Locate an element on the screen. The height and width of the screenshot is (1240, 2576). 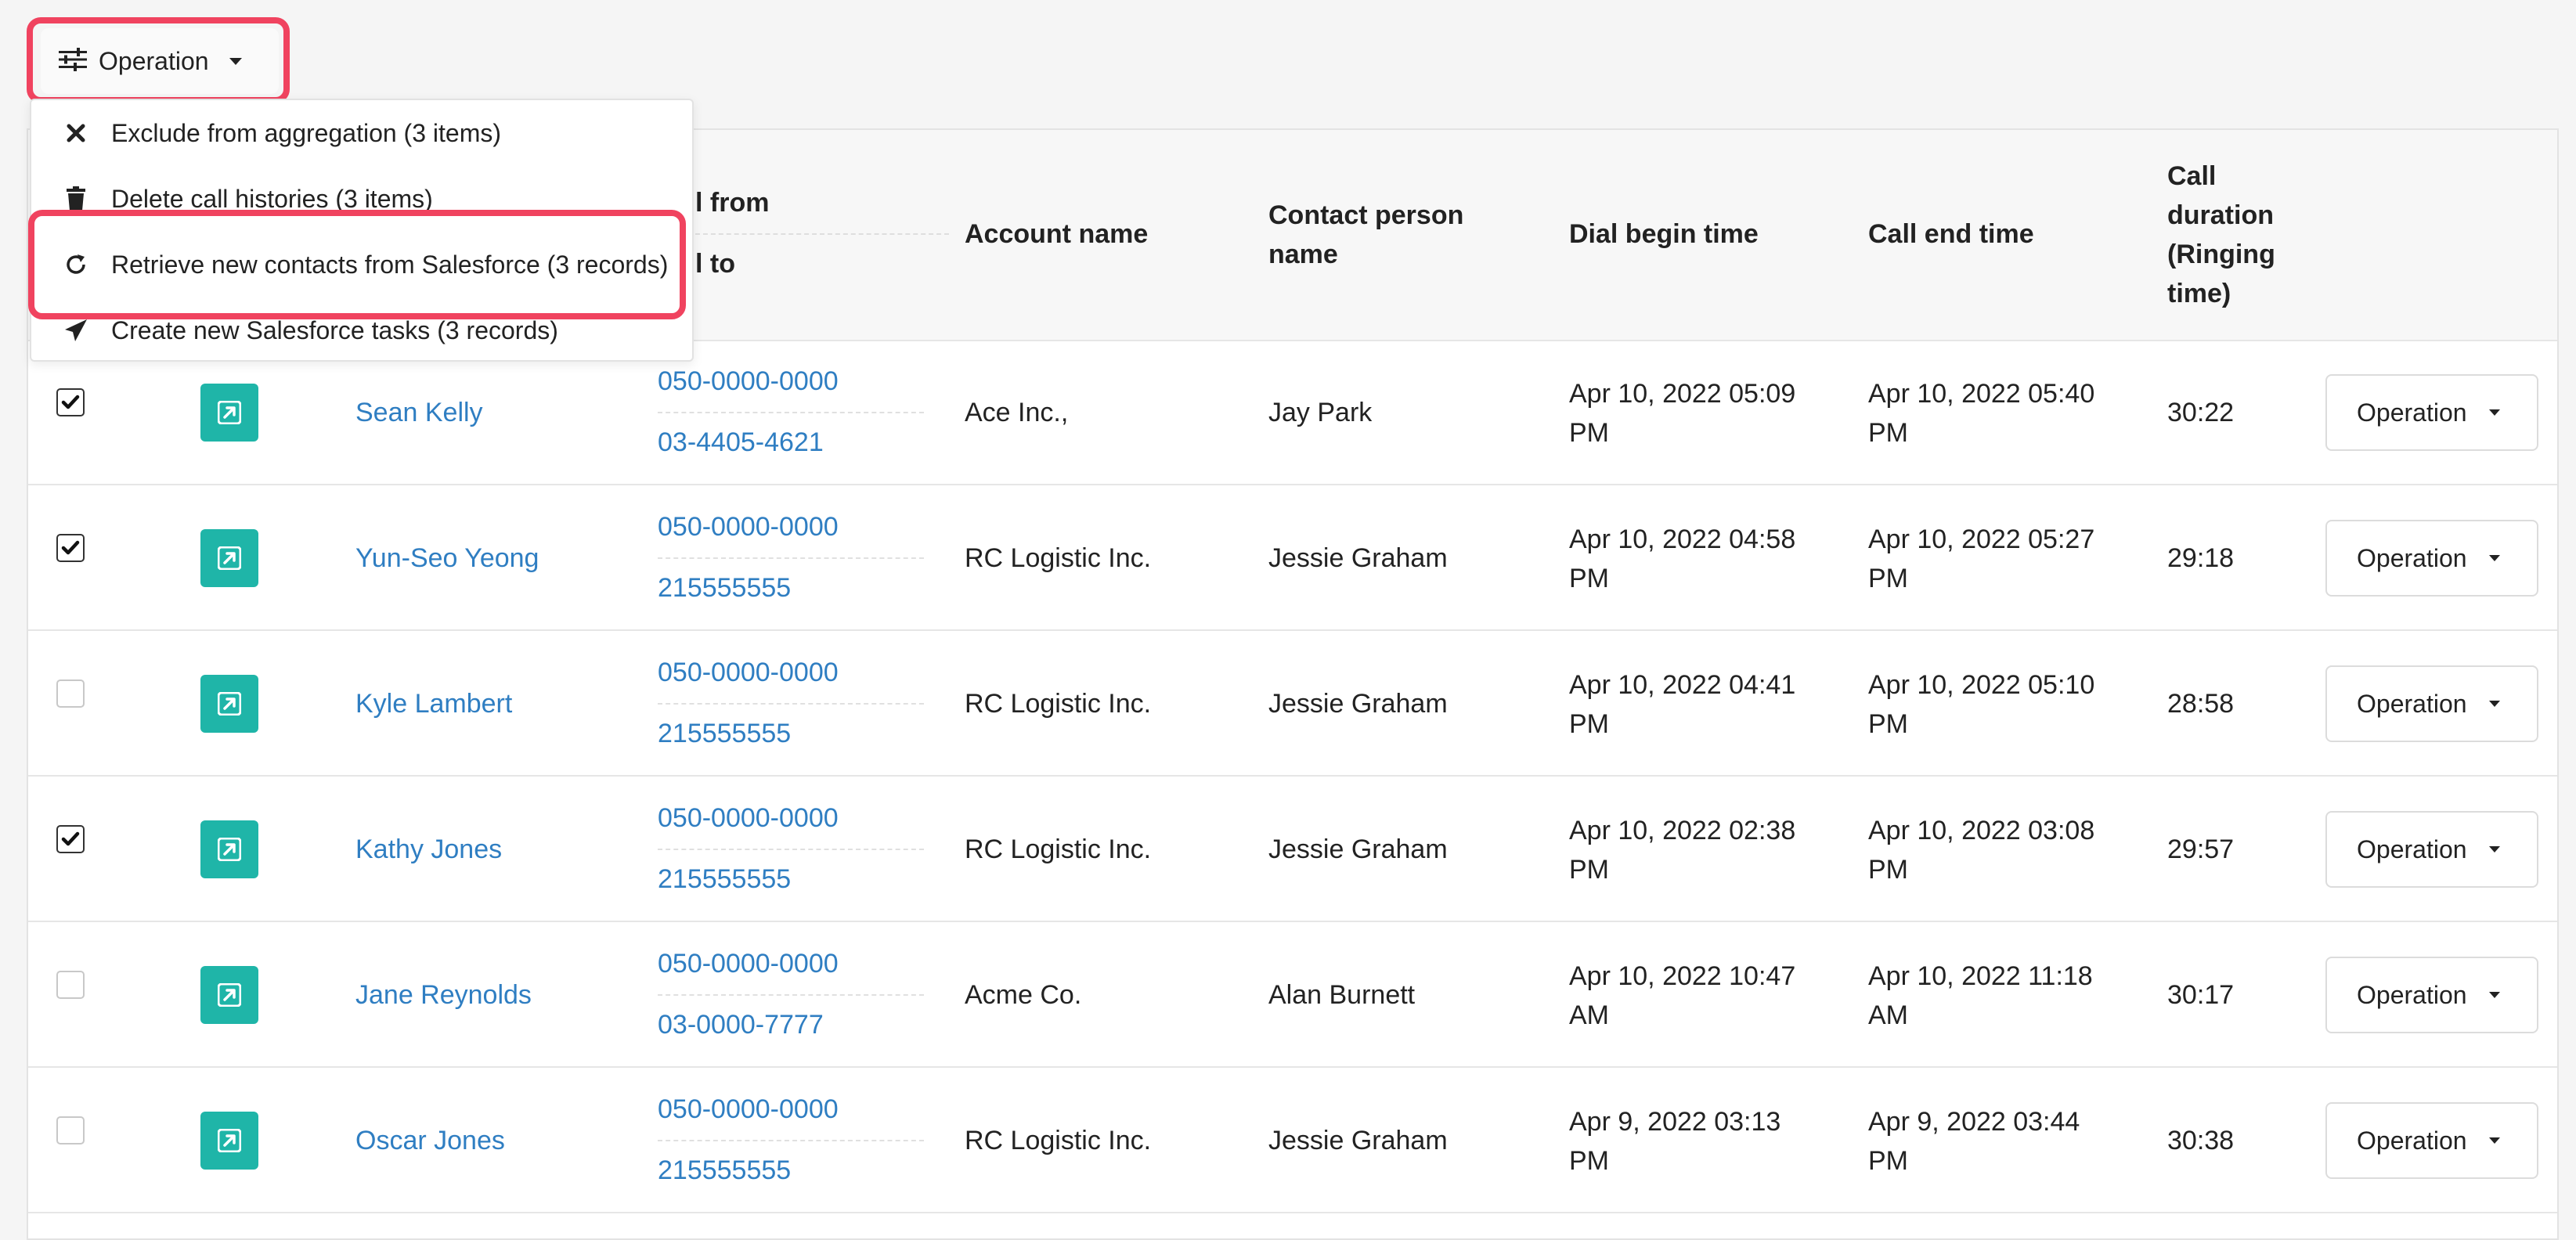
menu-item-delete-histories: Delete call histories (3 items) is located at coordinates (361, 199).